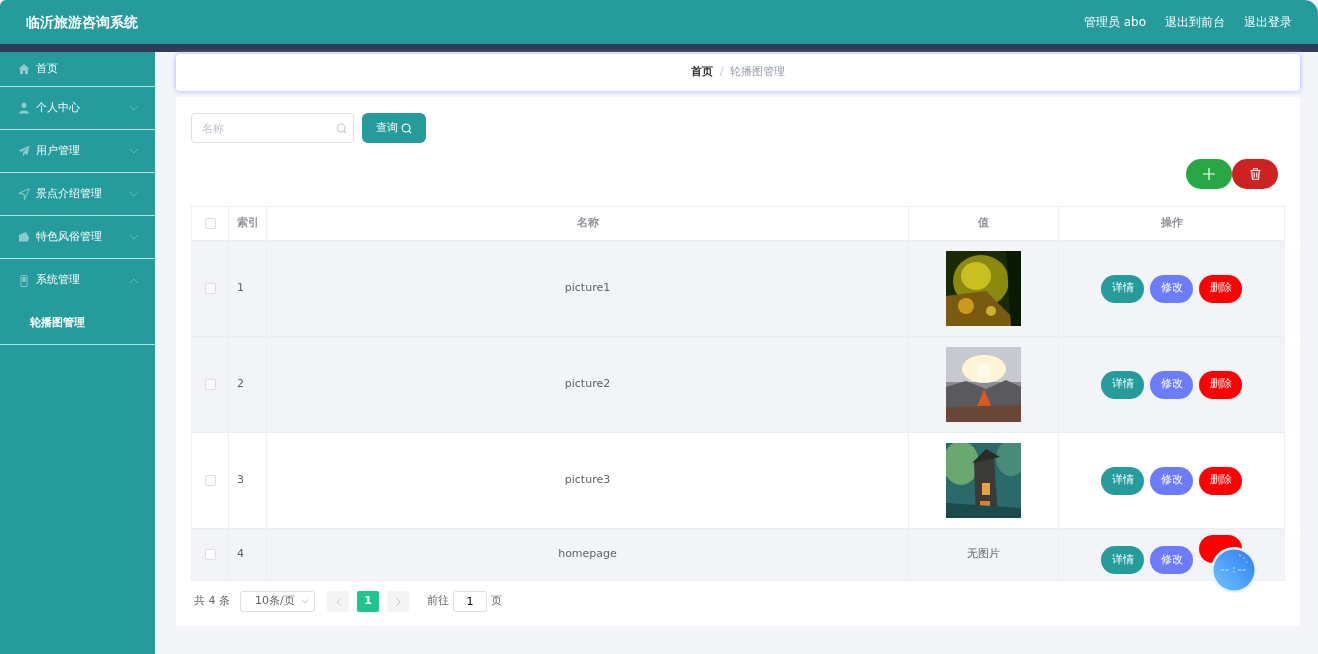  I want to click on table-cell: 2, so click(240, 384).